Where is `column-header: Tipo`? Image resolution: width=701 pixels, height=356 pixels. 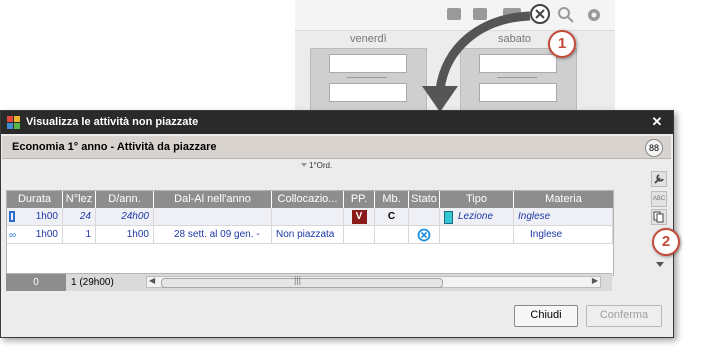 column-header: Tipo is located at coordinates (477, 199).